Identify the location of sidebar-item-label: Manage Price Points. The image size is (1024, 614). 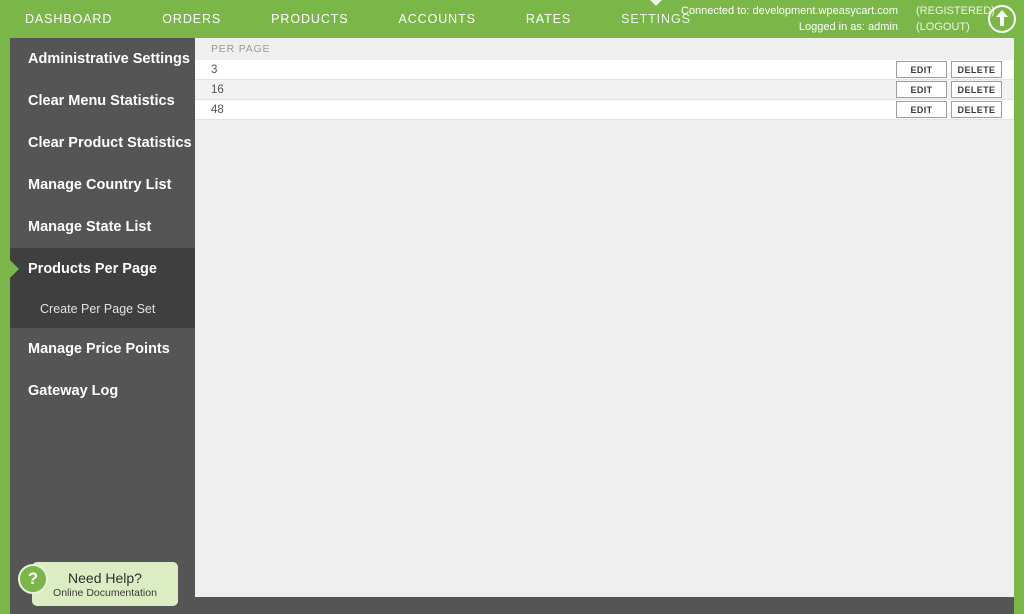
(99, 349).